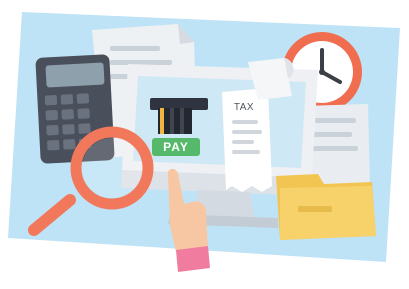 This screenshot has width=409, height=289. Describe the element at coordinates (247, 140) in the screenshot. I see `tax-receipt-icon: TAX` at that location.